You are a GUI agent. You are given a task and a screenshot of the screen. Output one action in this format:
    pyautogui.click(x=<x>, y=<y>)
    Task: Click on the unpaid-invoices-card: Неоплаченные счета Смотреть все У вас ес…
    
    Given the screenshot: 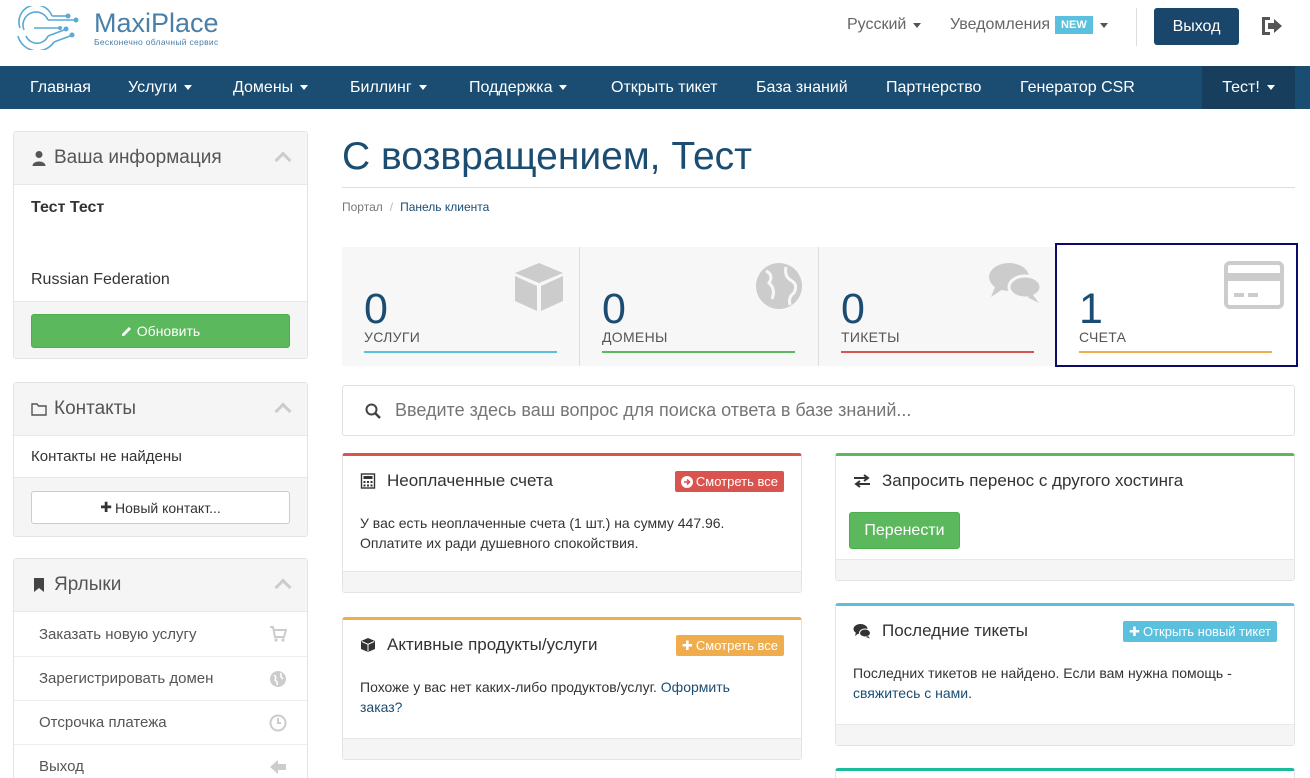 What is the action you would take?
    pyautogui.click(x=572, y=523)
    